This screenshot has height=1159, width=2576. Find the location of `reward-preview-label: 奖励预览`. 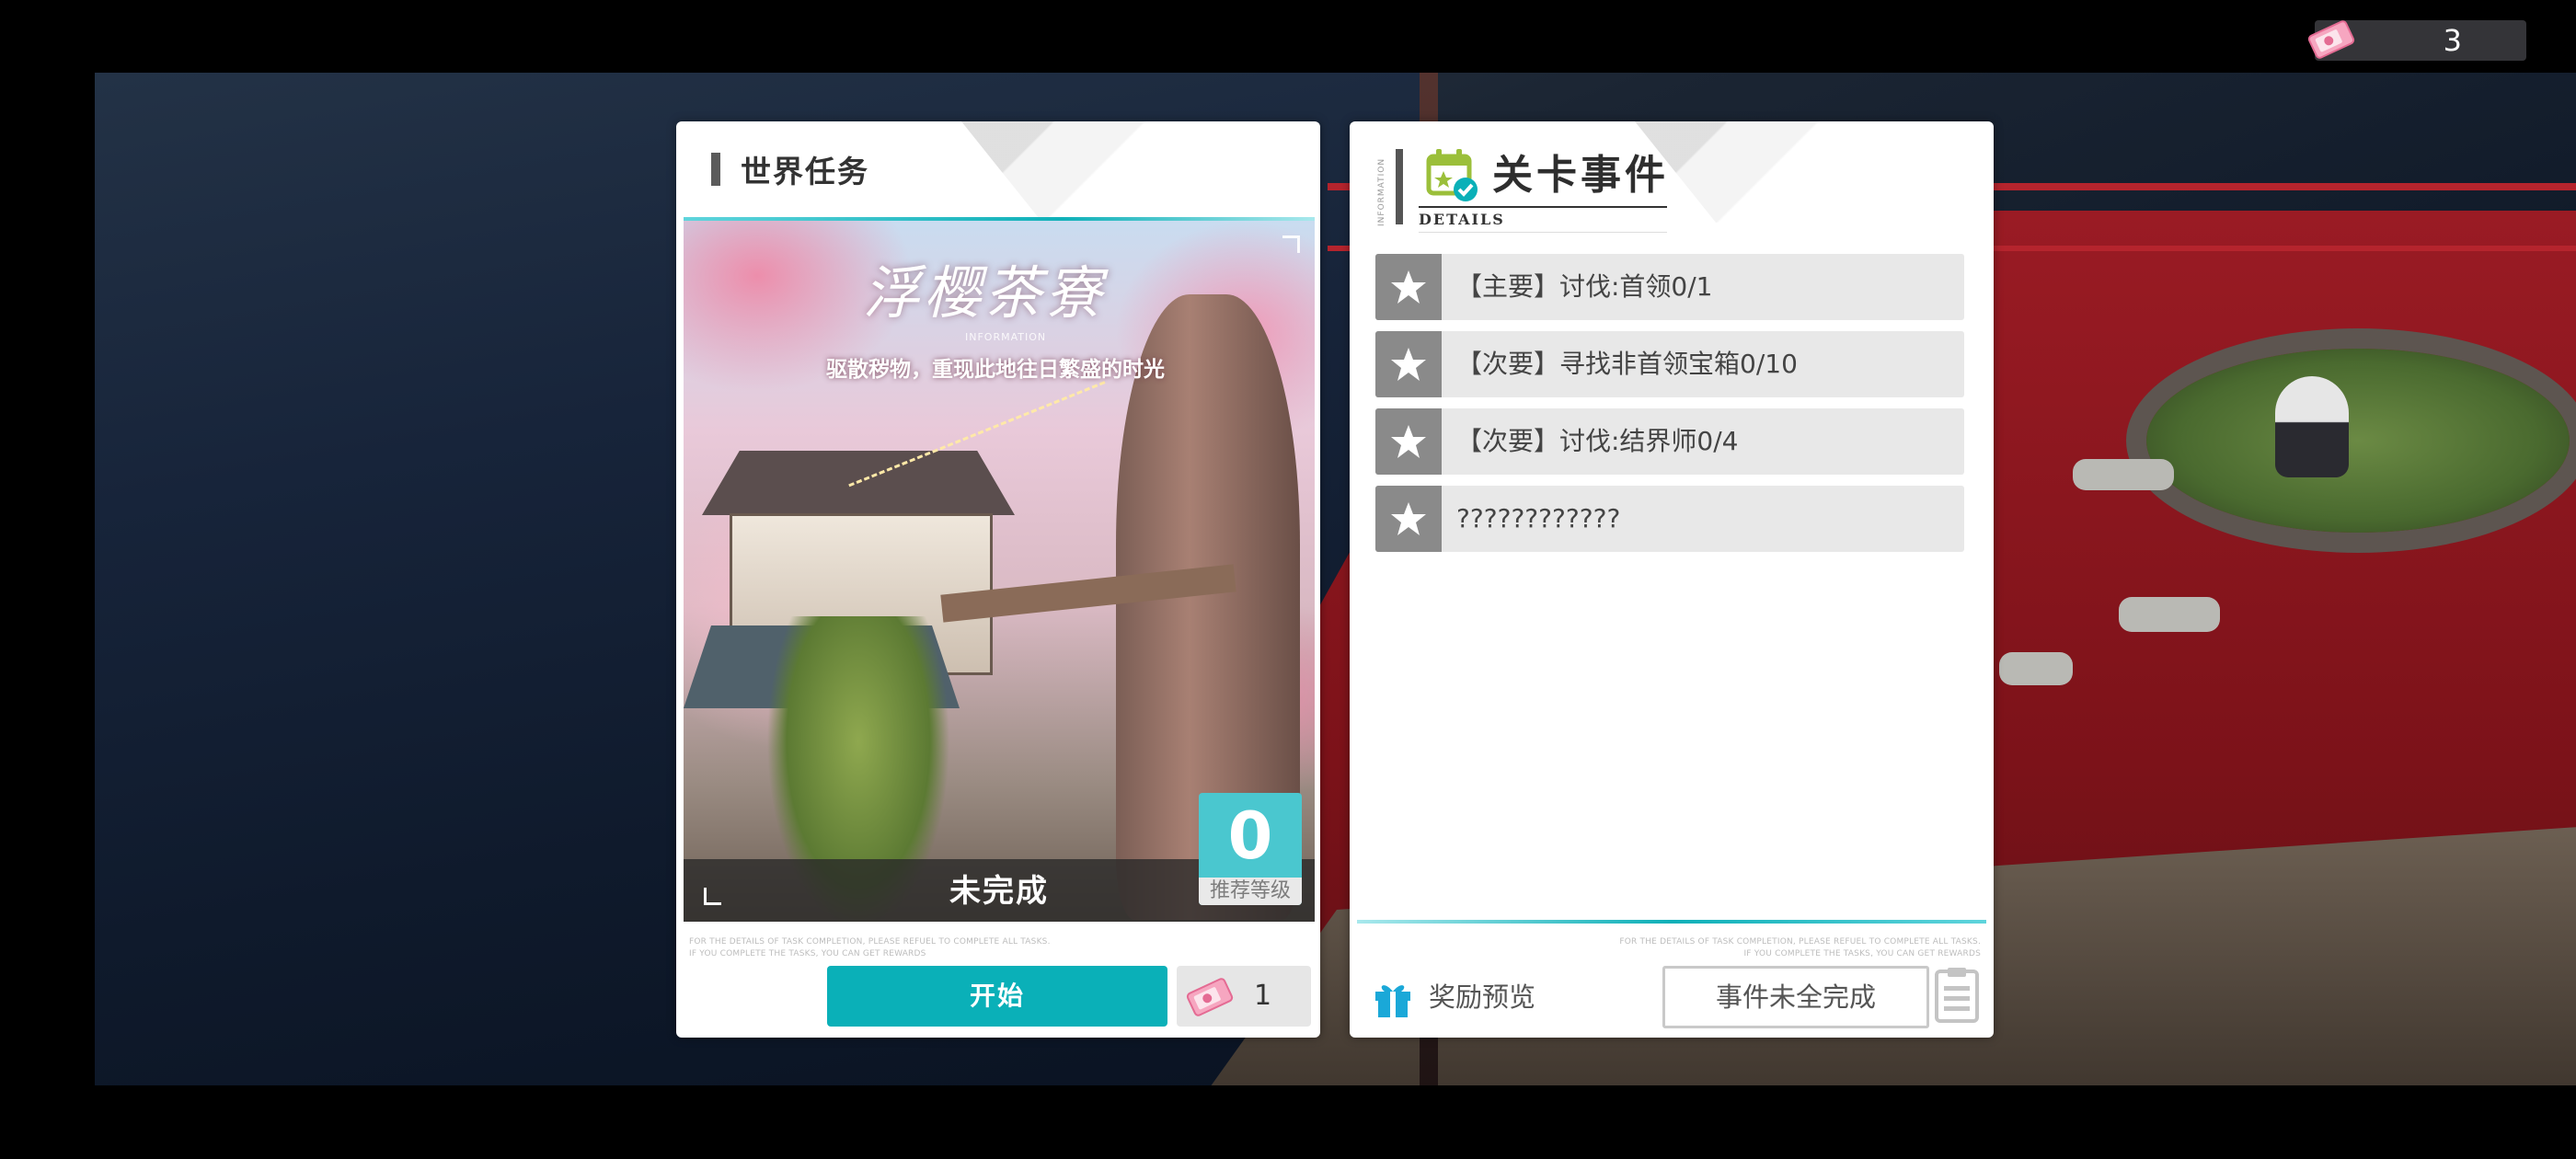

reward-preview-label: 奖励预览 is located at coordinates (1482, 997).